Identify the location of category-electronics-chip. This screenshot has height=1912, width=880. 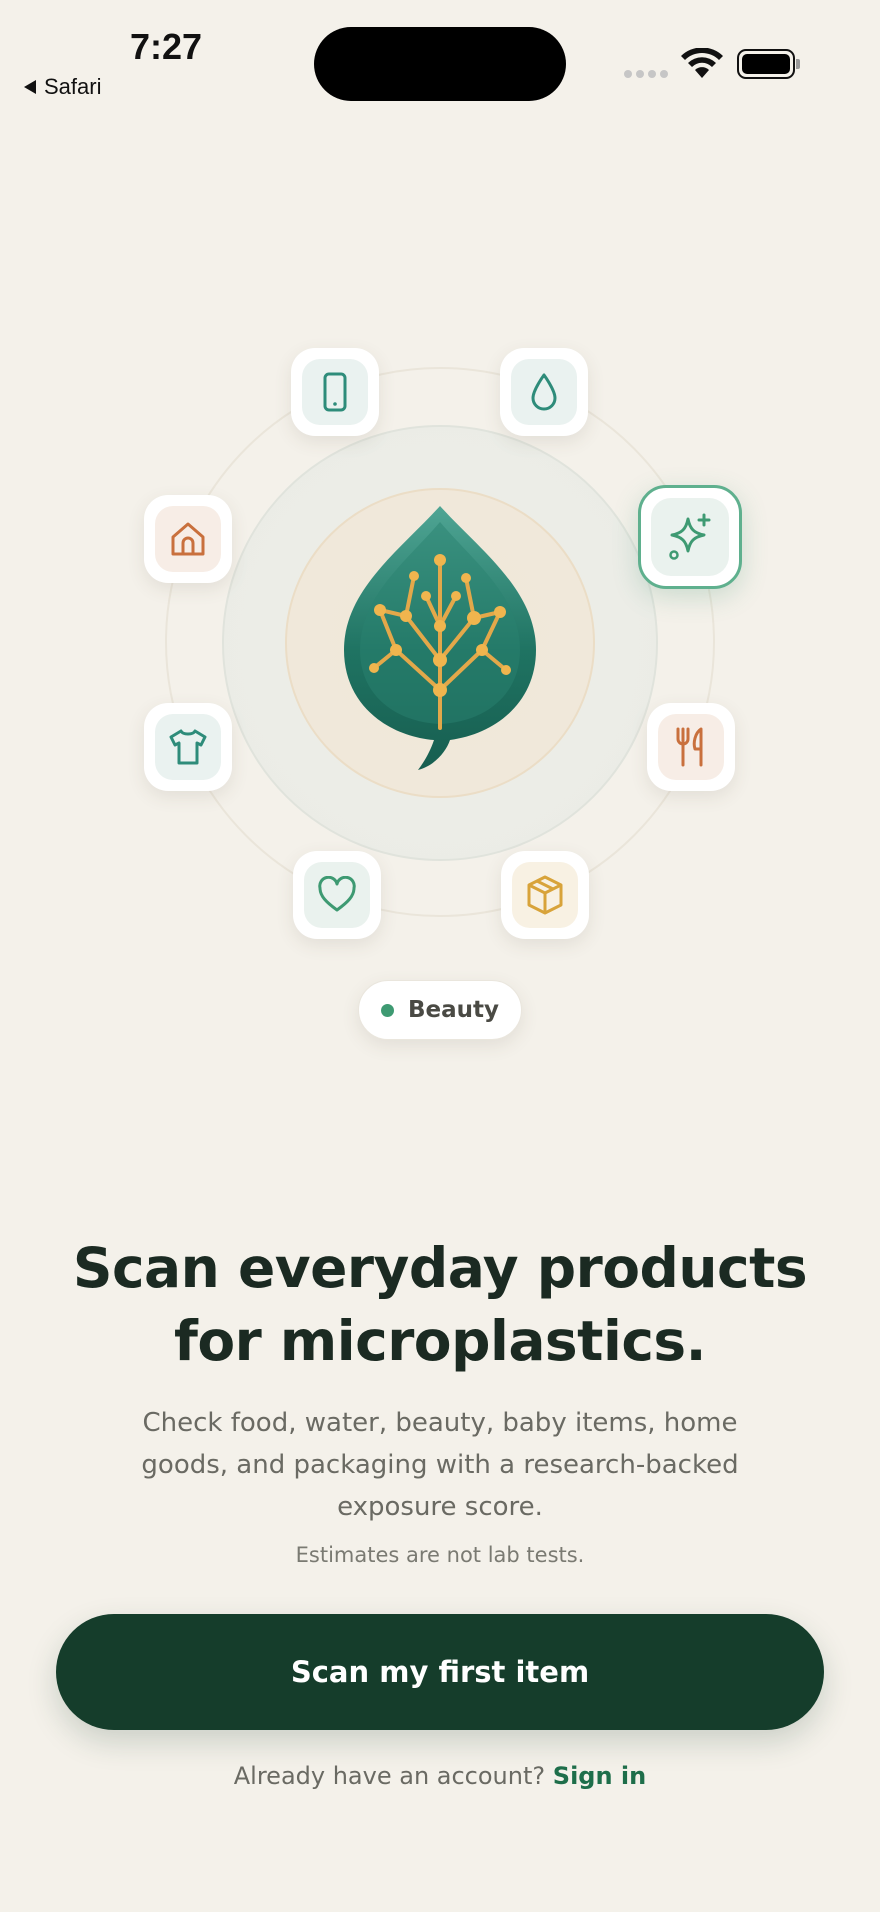
(335, 392).